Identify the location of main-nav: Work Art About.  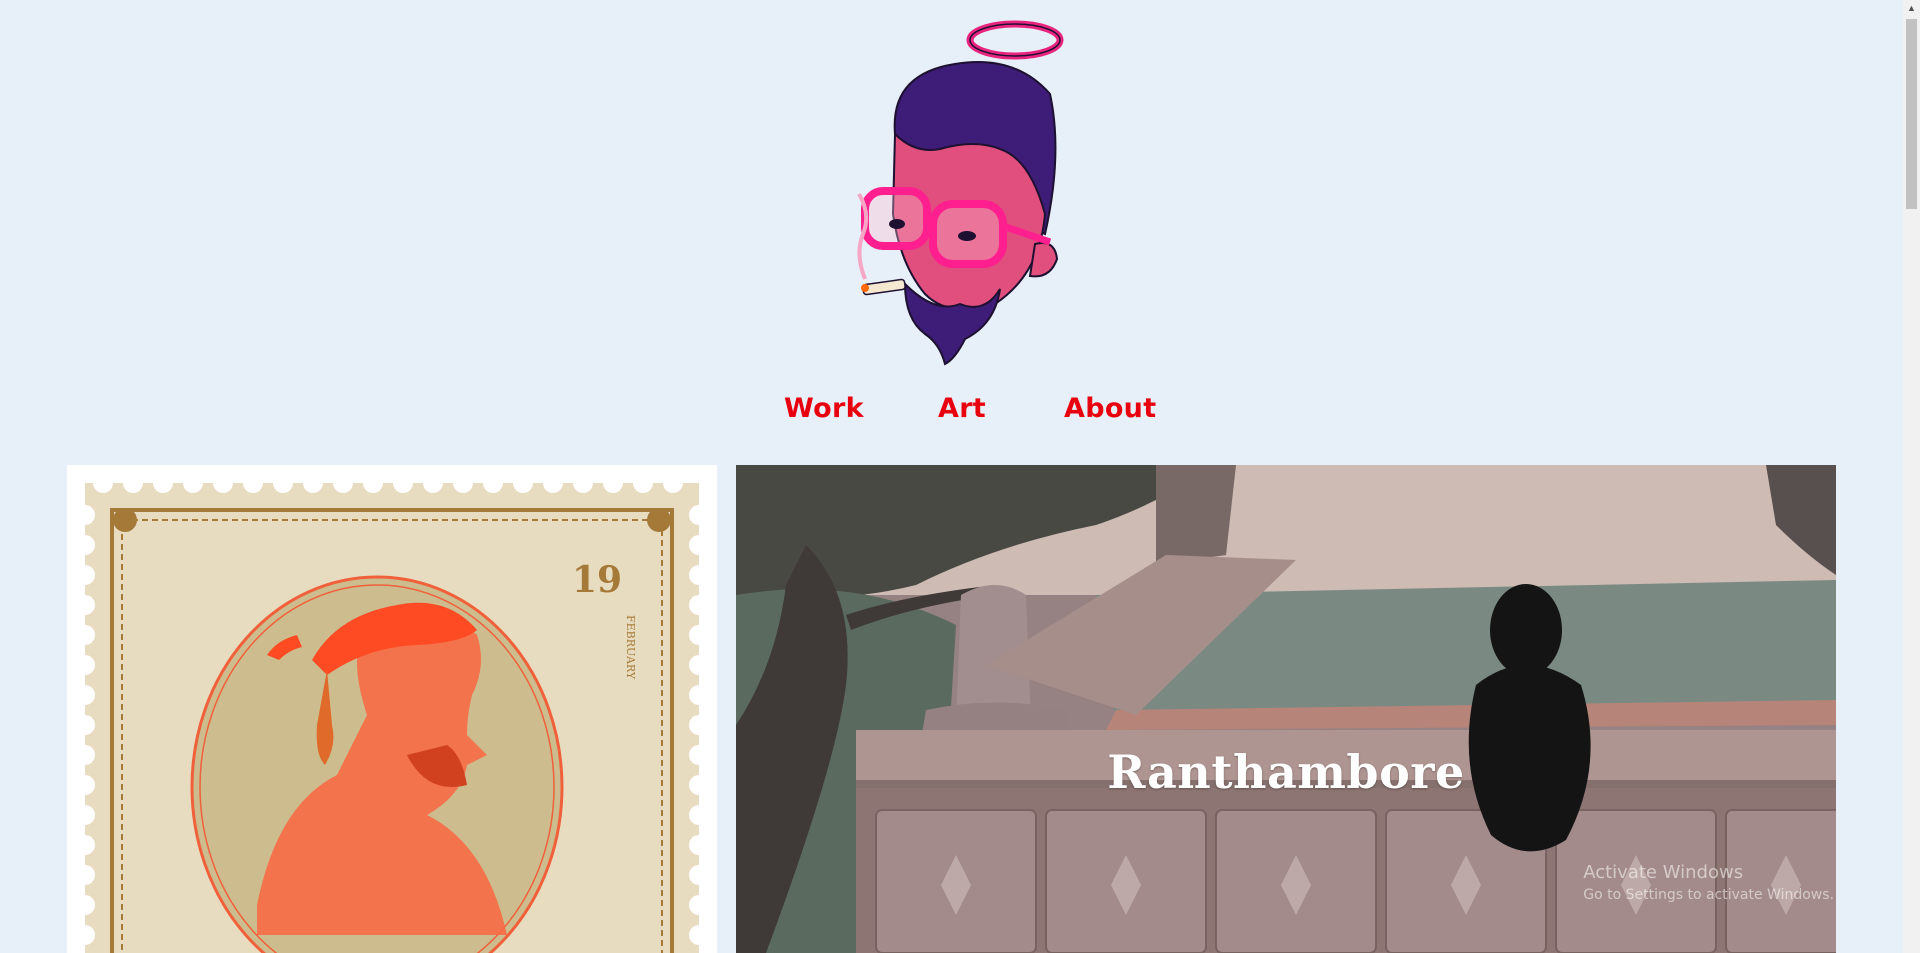
(960, 413).